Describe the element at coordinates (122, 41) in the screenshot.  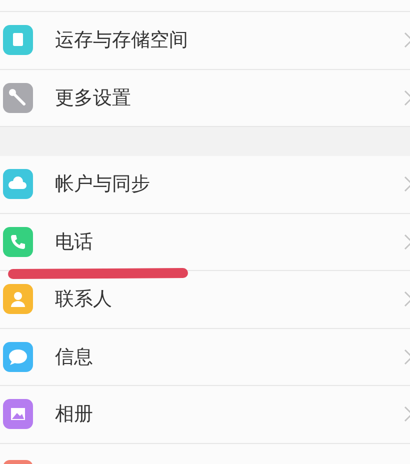
I see `item-label: 运存与存储空间` at that location.